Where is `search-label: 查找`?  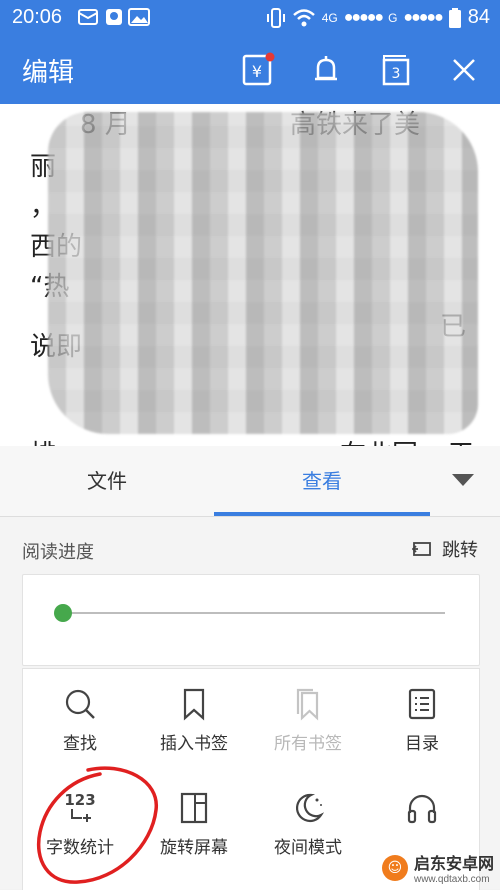 search-label: 查找 is located at coordinates (80, 744).